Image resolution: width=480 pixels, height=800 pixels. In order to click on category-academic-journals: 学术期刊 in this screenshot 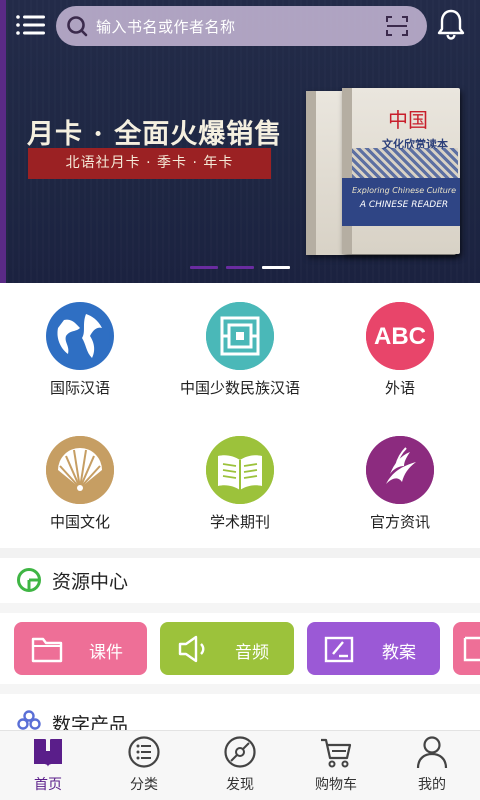, I will do `click(240, 489)`.